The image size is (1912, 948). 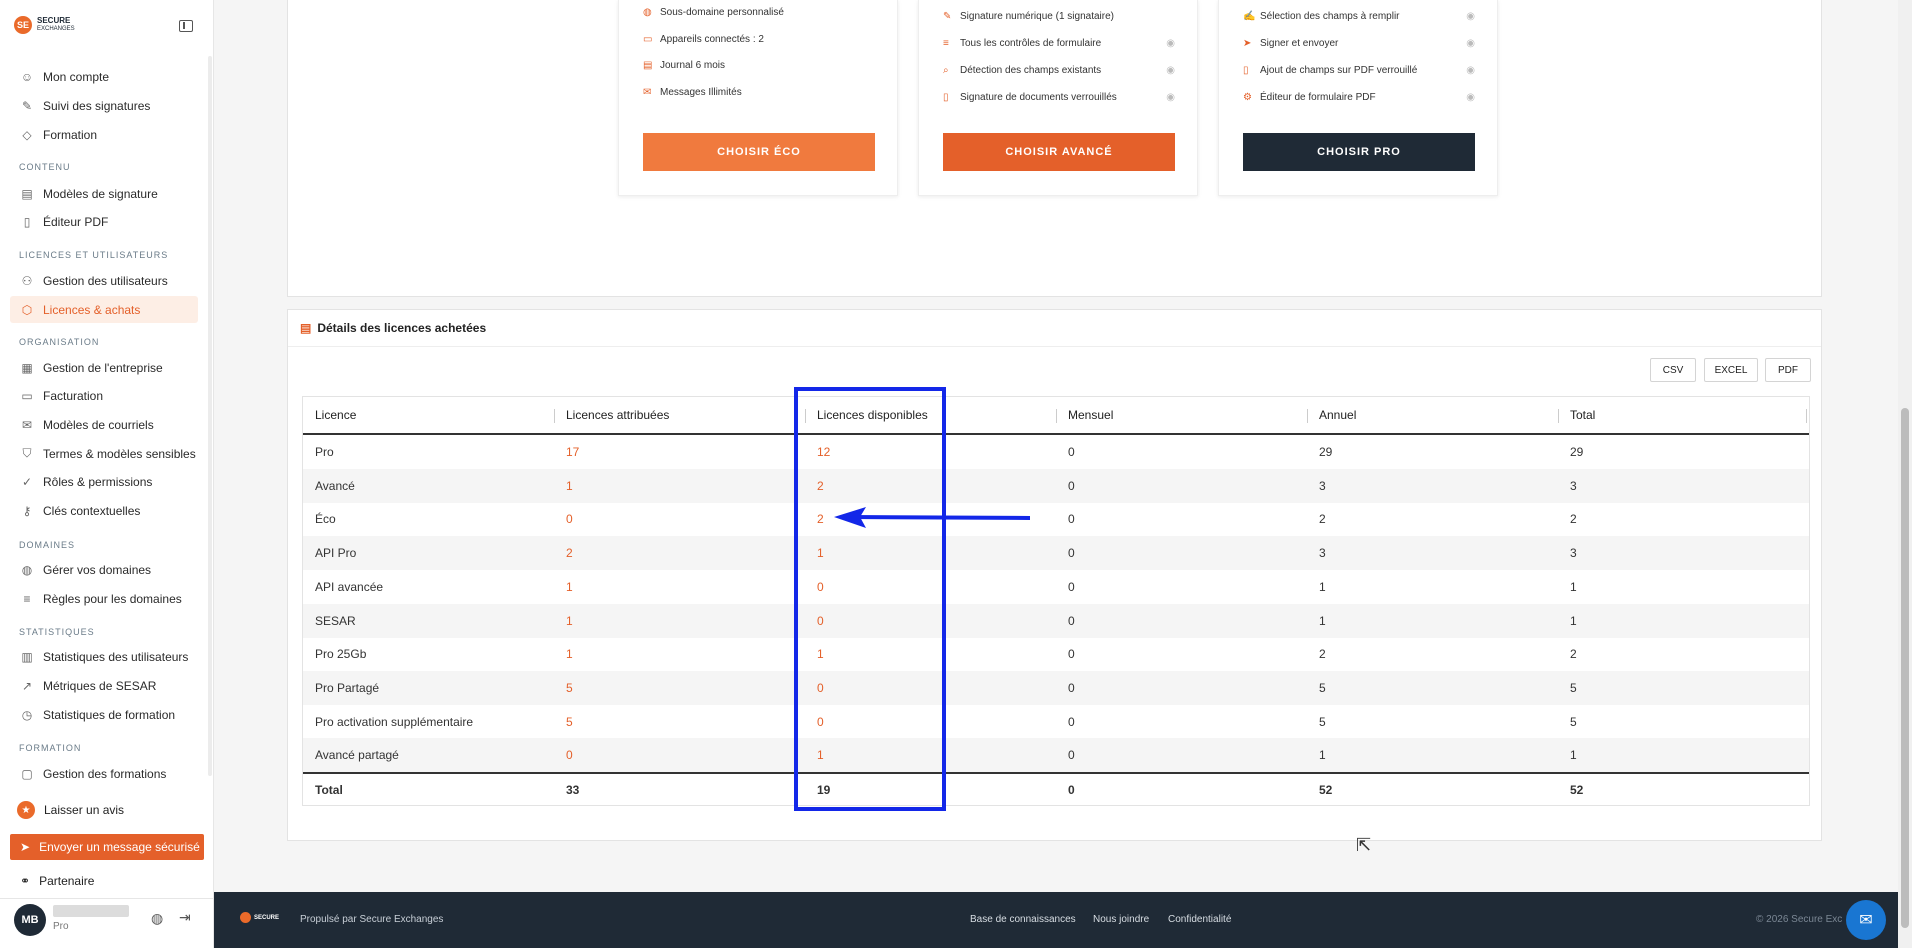 What do you see at coordinates (946, 97) in the screenshot?
I see `locked-doc-icon: ▯` at bounding box center [946, 97].